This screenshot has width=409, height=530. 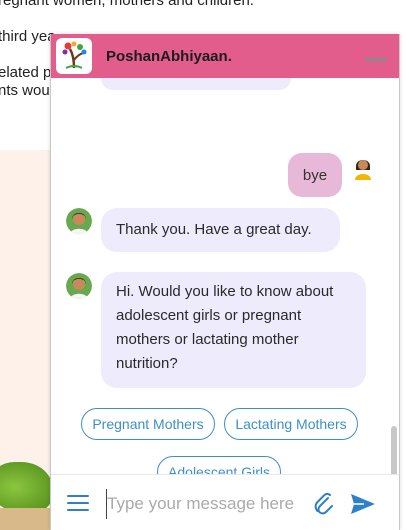 What do you see at coordinates (78, 504) in the screenshot?
I see `hamburger-menu-icon` at bounding box center [78, 504].